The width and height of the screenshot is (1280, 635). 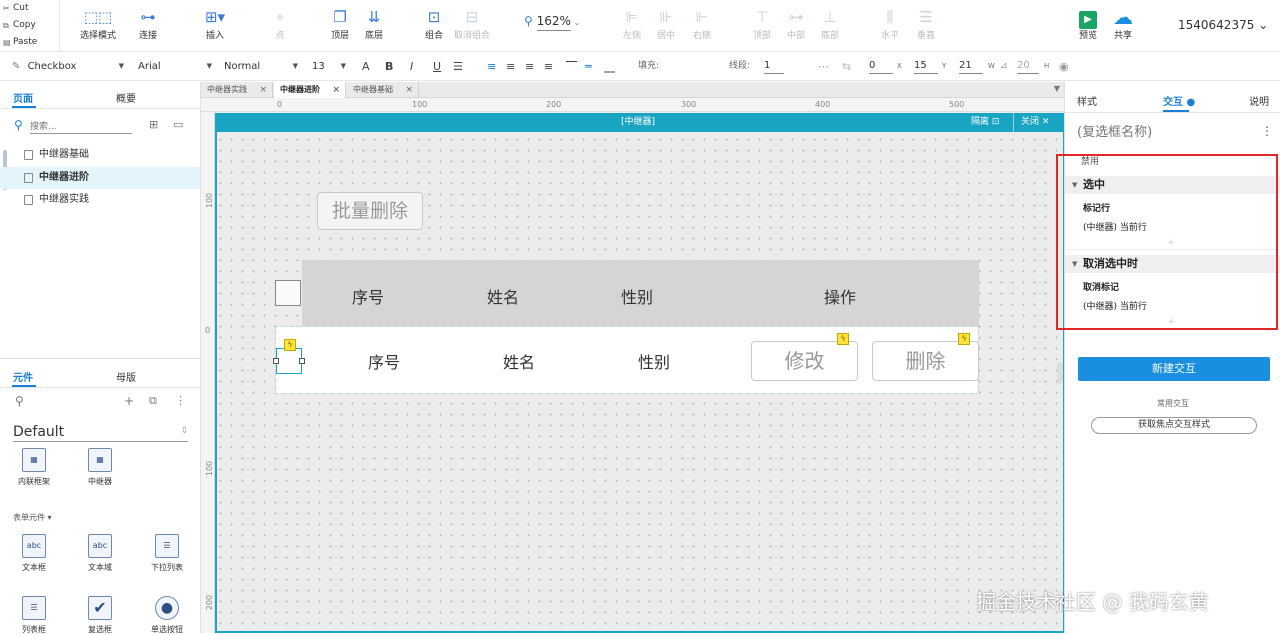 I want to click on tab-outline: 概要, so click(x=126, y=97).